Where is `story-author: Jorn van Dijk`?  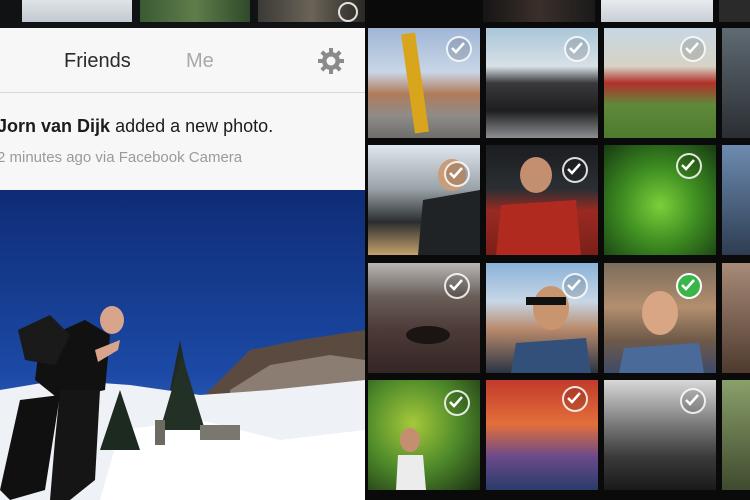 story-author: Jorn van Dijk is located at coordinates (55, 126).